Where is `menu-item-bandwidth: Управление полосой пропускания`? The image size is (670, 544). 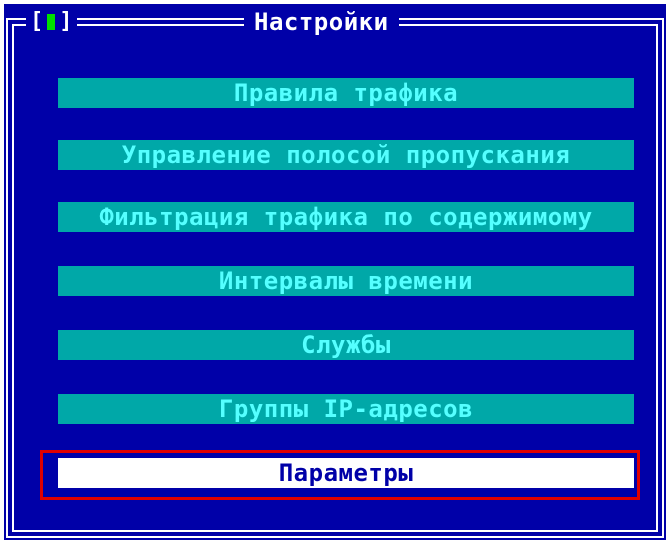 menu-item-bandwidth: Управление полосой пропускания is located at coordinates (354, 163).